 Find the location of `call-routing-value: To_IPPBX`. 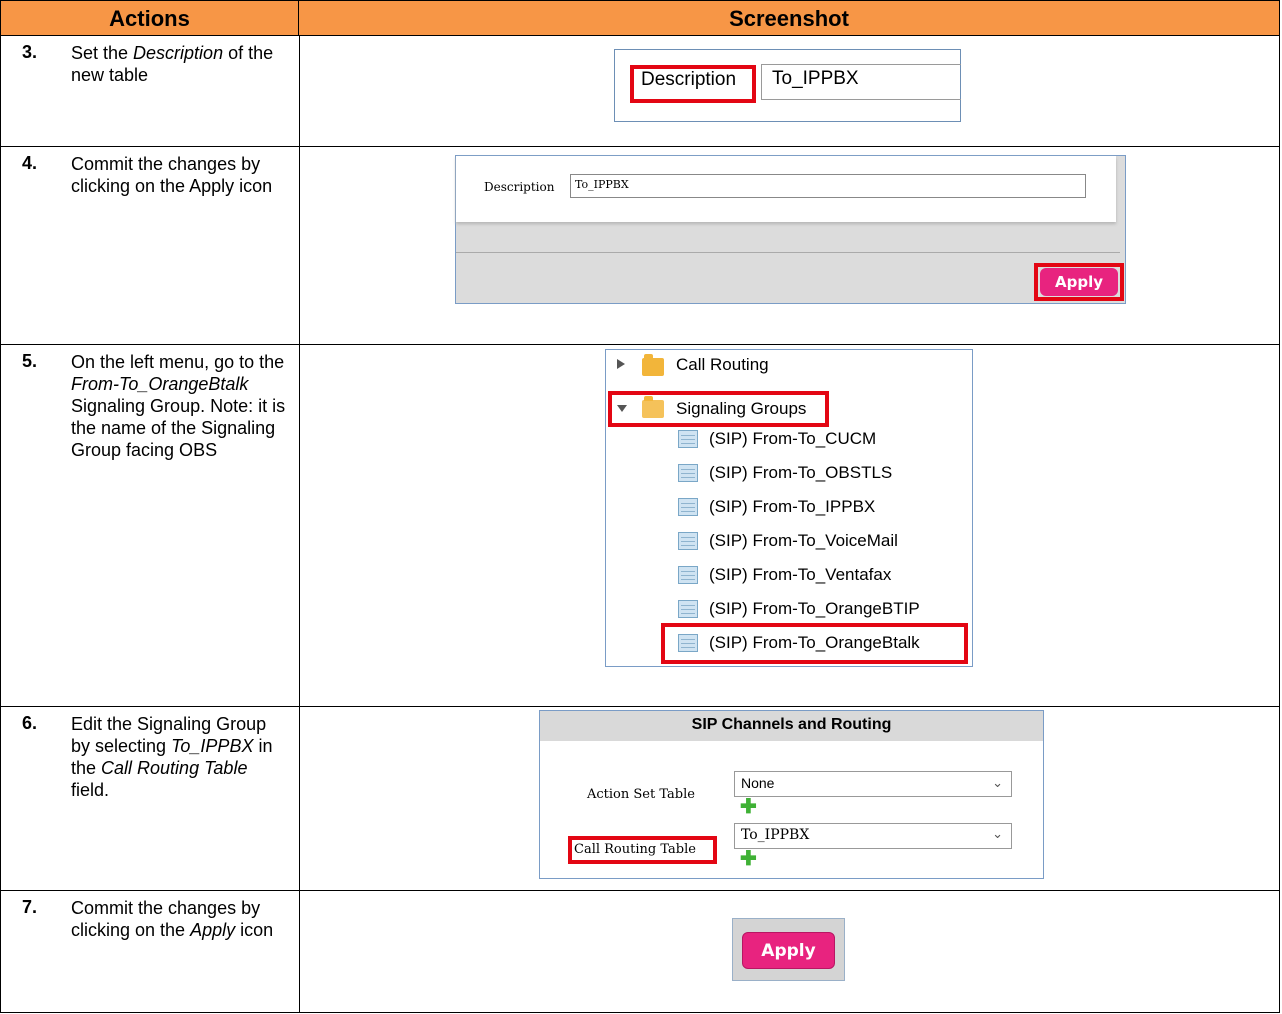

call-routing-value: To_IPPBX is located at coordinates (775, 835).